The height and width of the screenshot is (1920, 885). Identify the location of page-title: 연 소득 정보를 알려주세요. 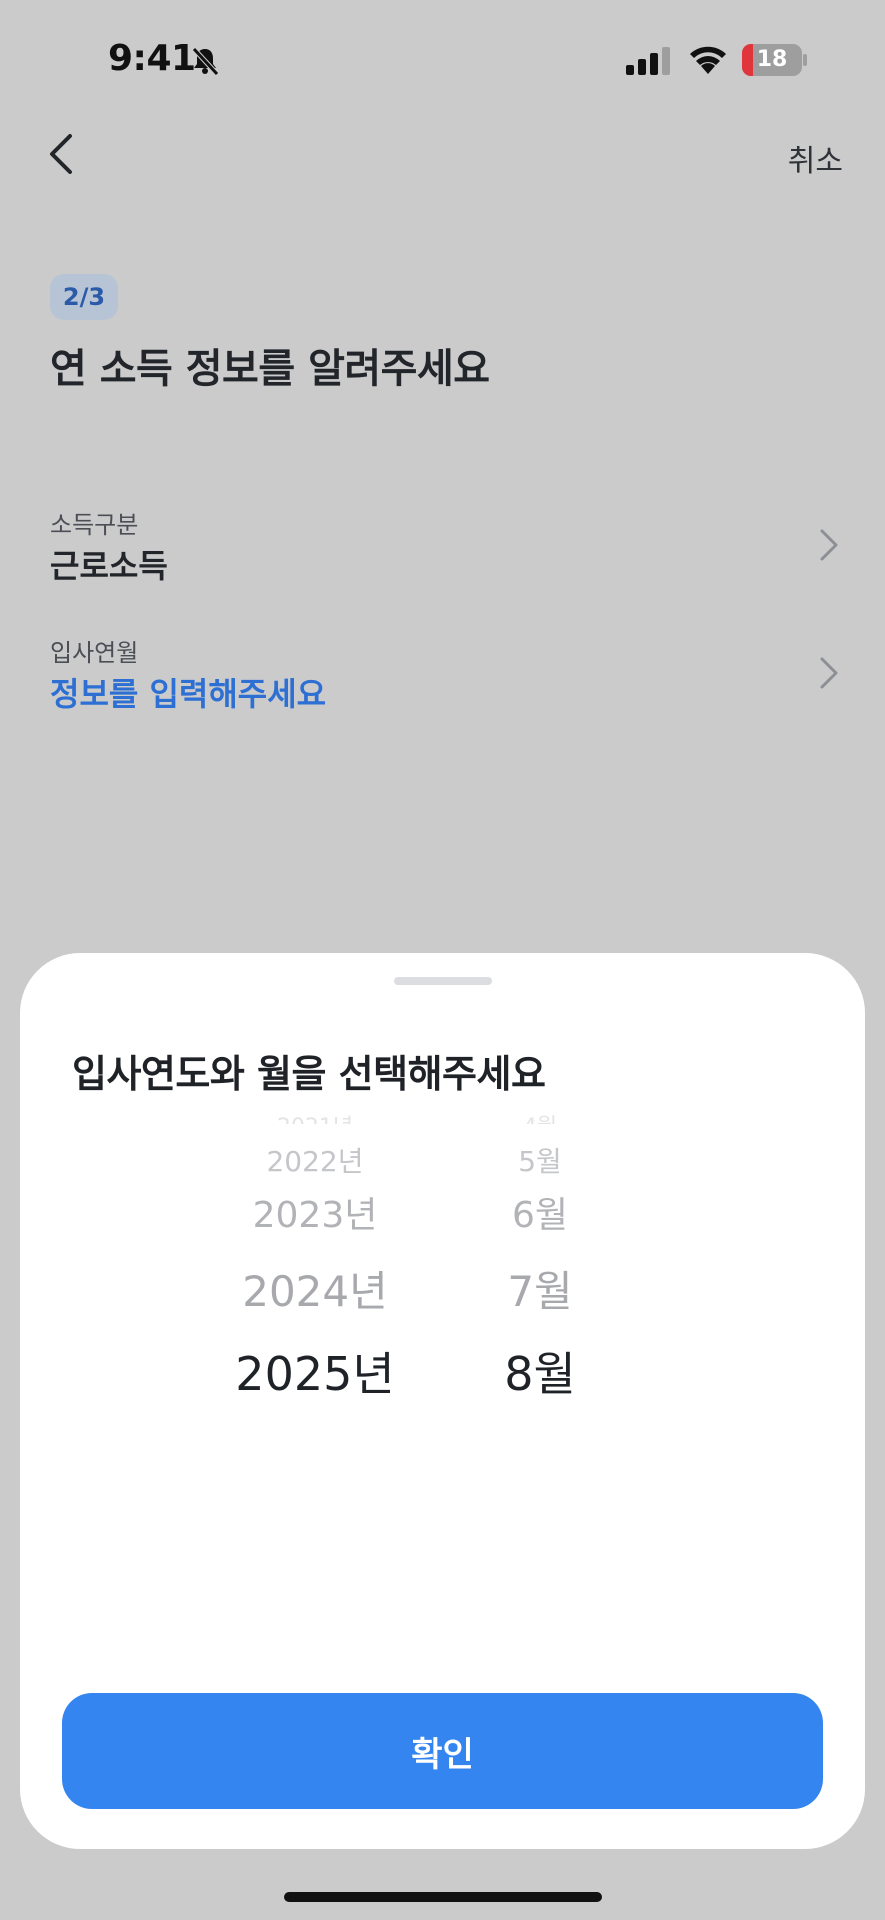
(270, 369).